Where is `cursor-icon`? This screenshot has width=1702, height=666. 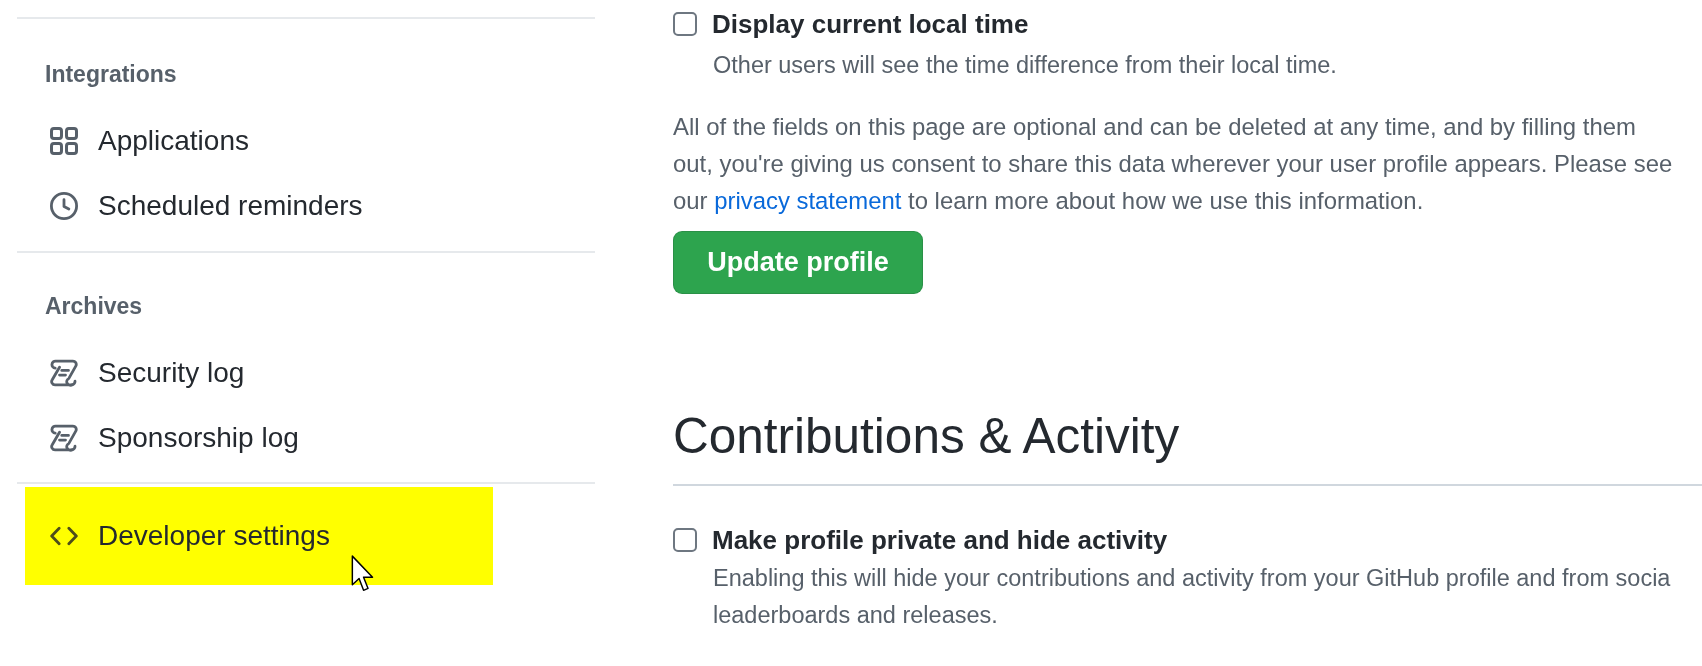
cursor-icon is located at coordinates (363, 573).